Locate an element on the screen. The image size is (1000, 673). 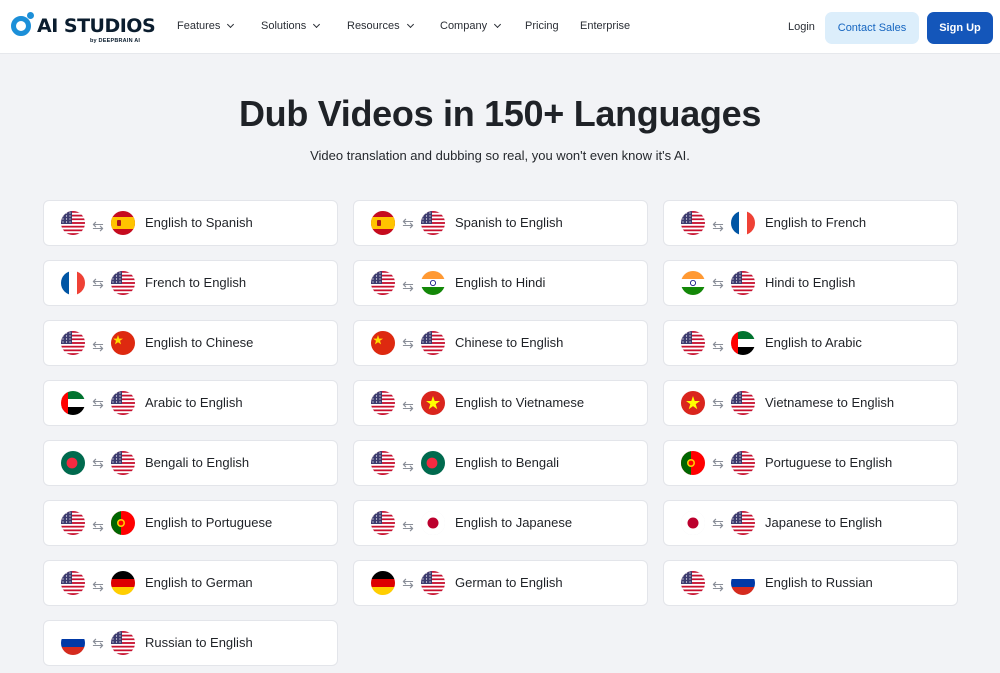
language-pair-card: ⇆ English to Hindi is located at coordinates (500, 283).